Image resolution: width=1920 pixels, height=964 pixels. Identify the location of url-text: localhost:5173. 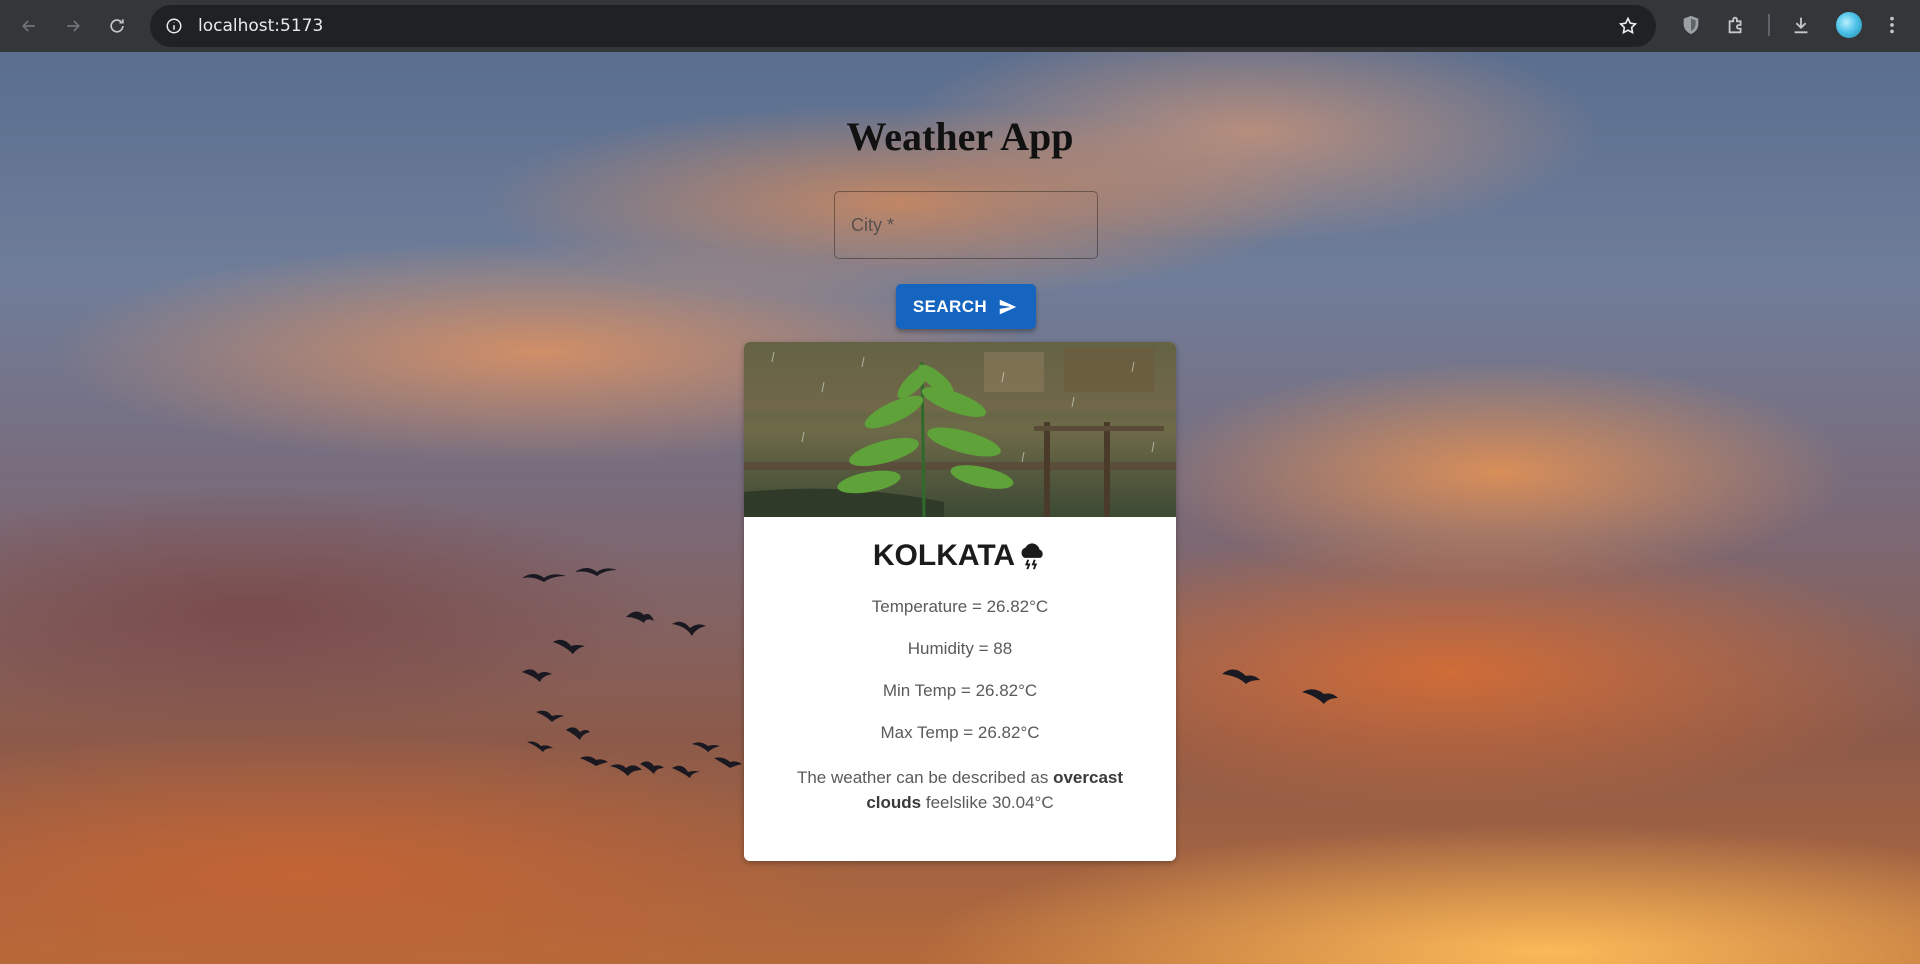
(260, 26).